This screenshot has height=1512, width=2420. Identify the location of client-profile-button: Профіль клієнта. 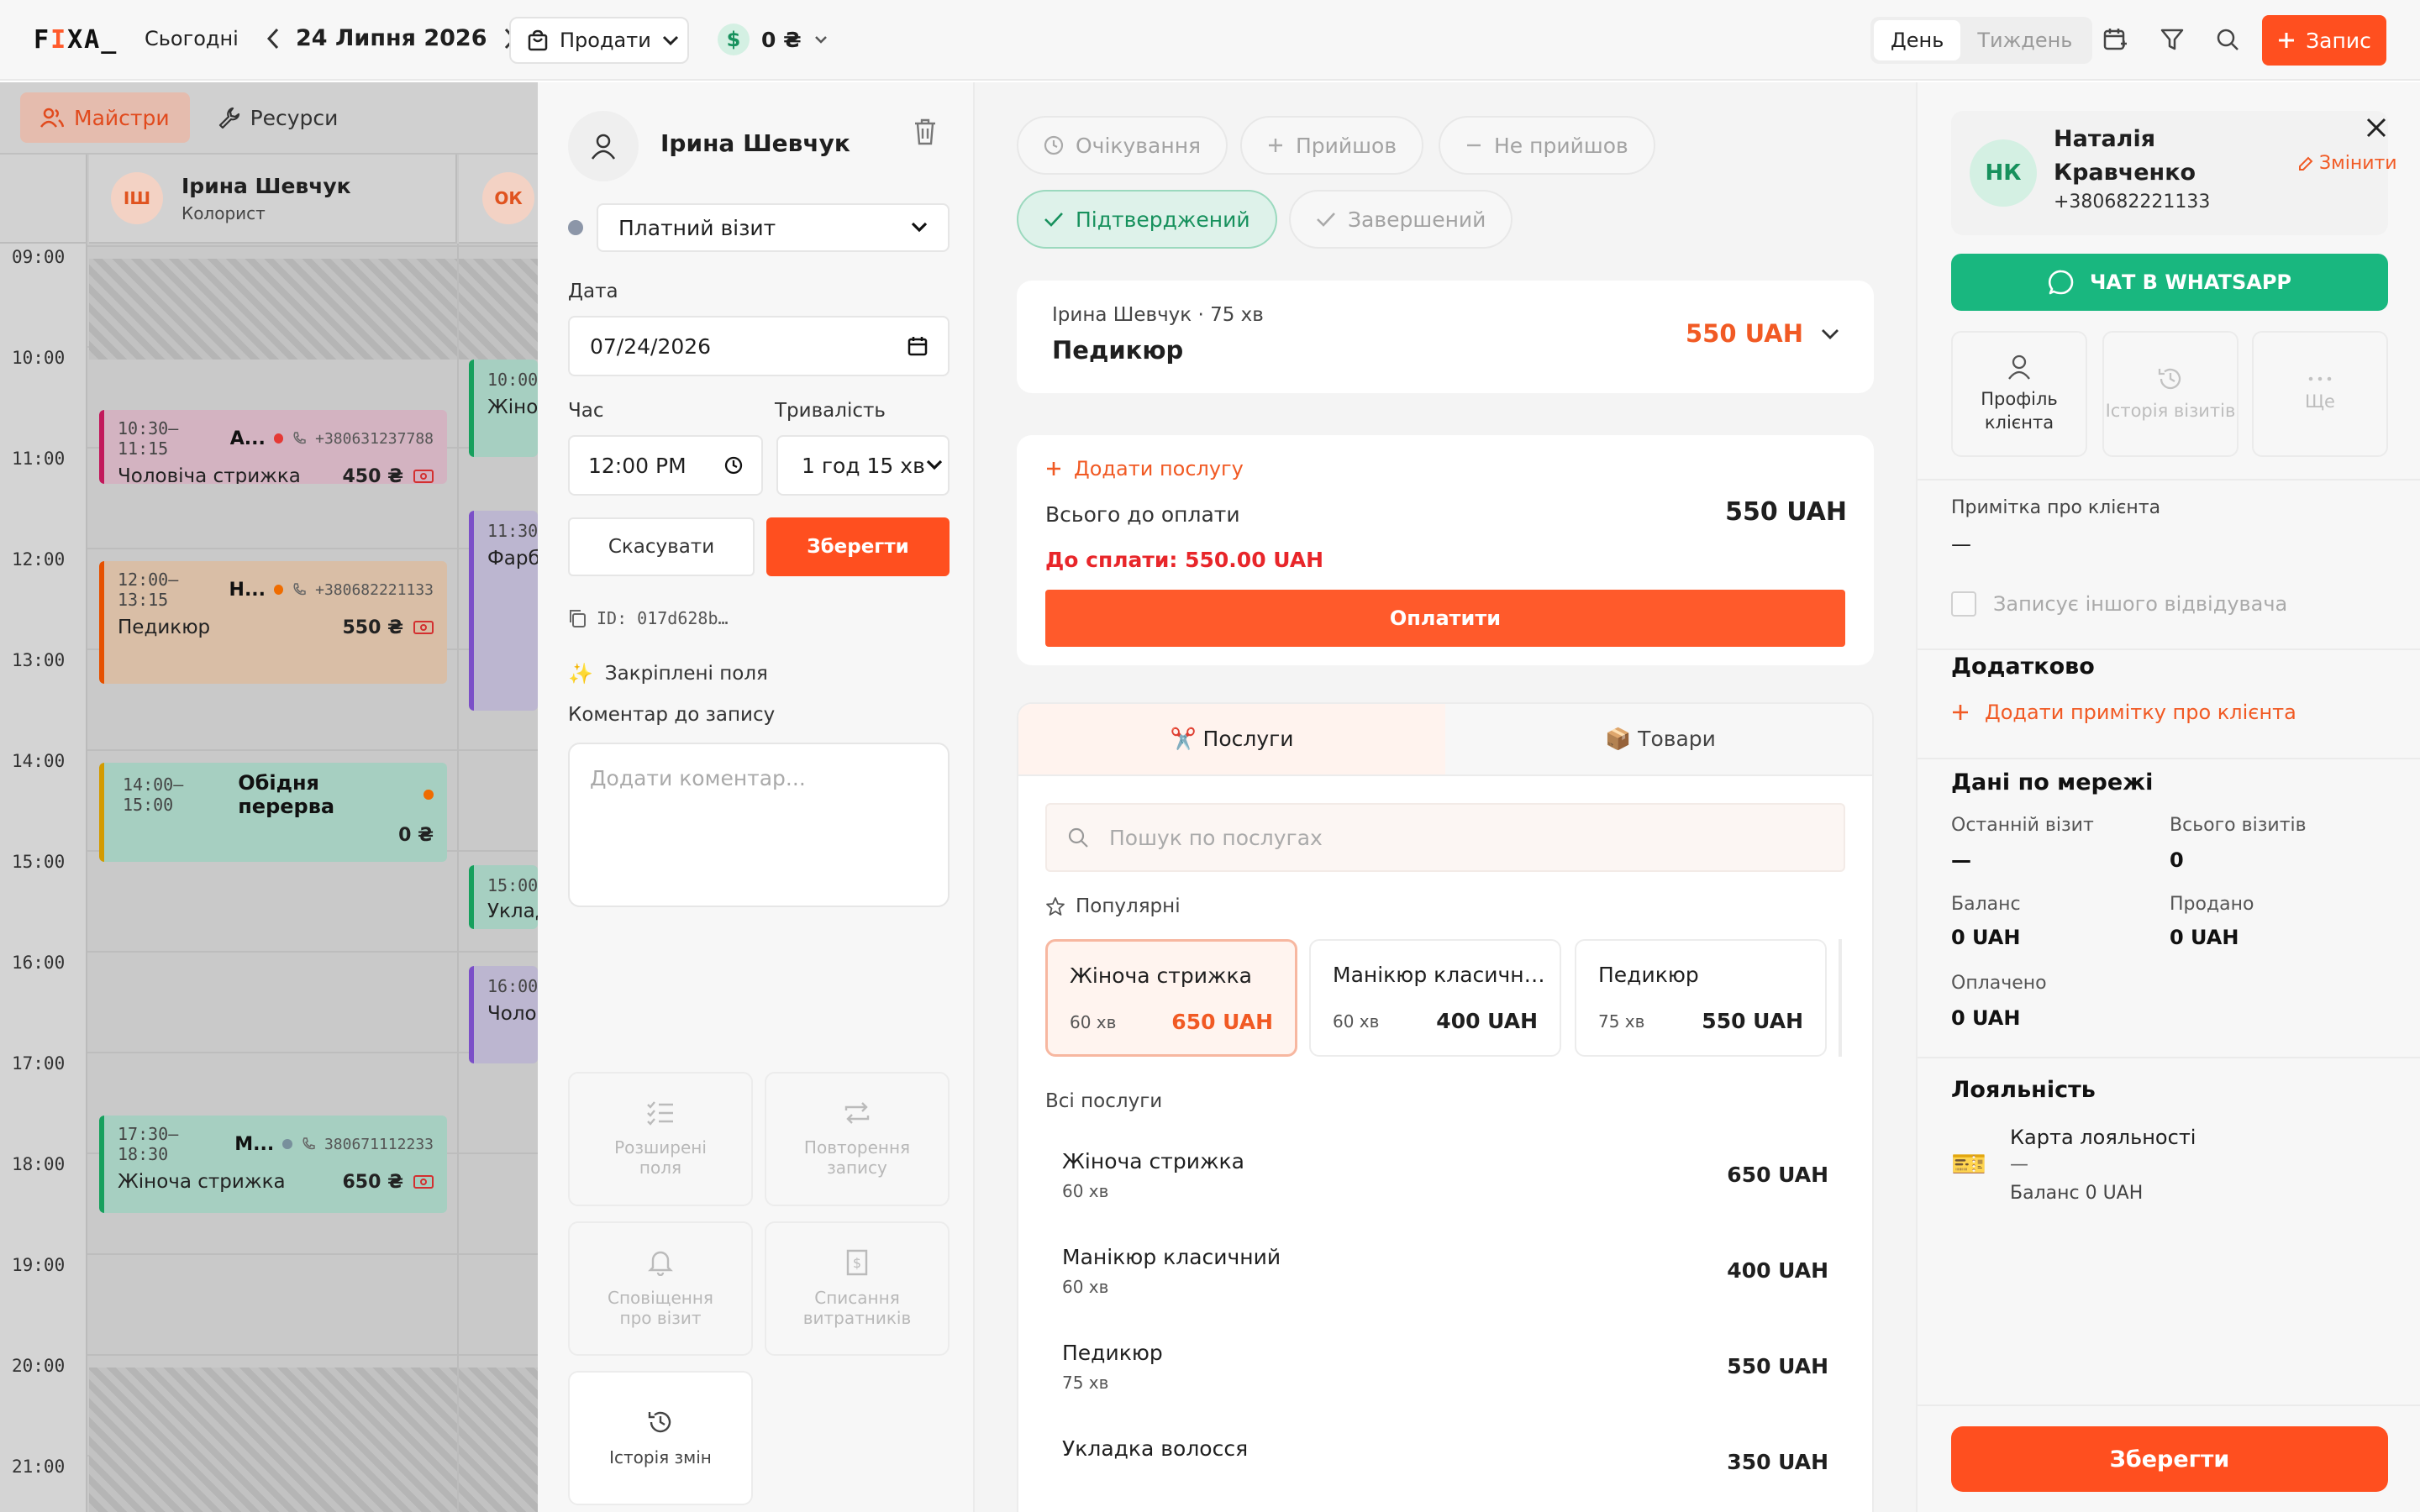
(2019, 394).